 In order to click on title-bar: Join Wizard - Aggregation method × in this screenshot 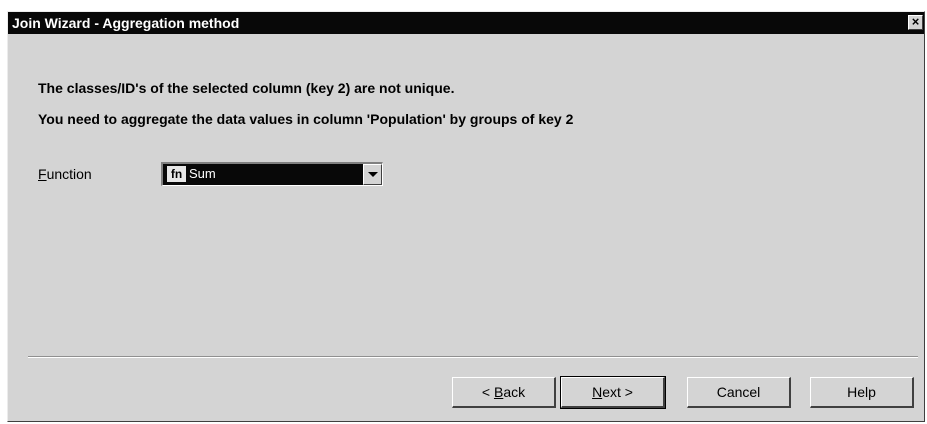, I will do `click(466, 23)`.